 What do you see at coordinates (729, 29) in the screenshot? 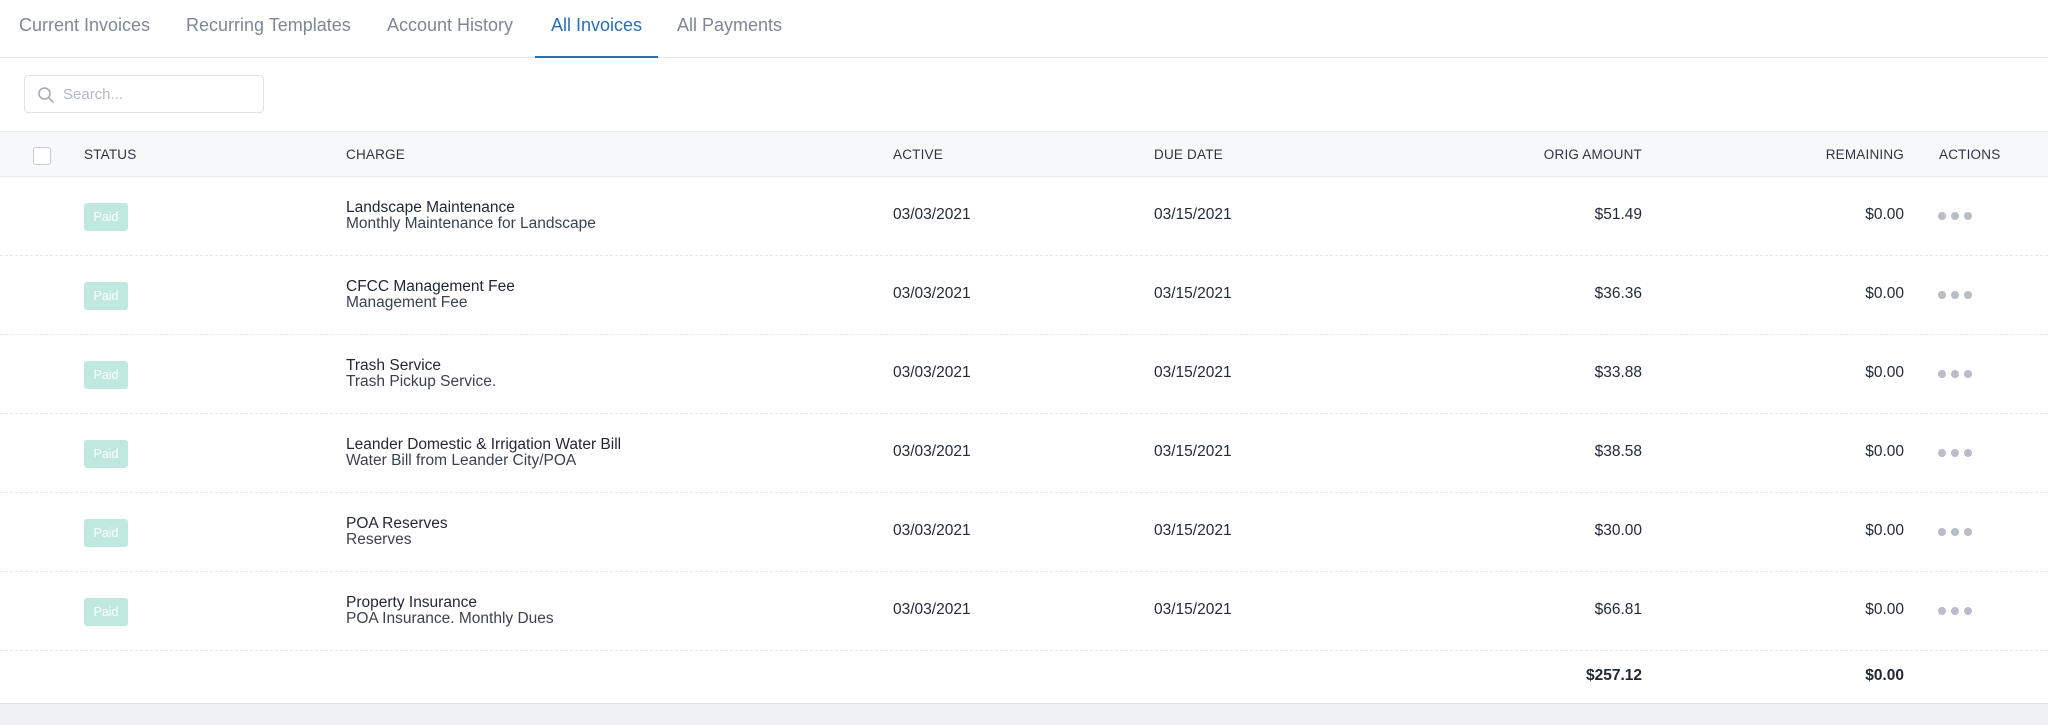
I see `tab-all-payments: All Payments` at bounding box center [729, 29].